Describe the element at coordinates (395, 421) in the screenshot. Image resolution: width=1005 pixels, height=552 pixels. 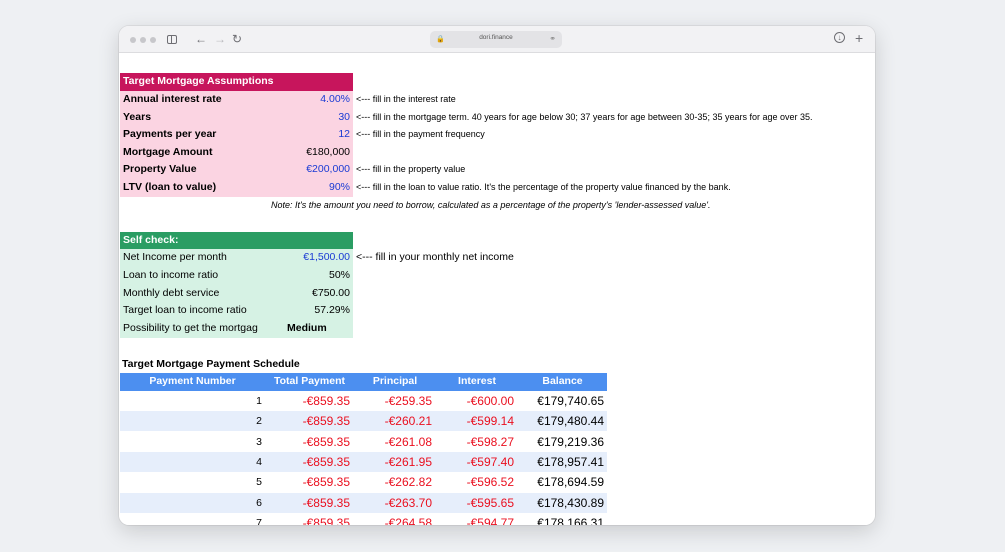
I see `principal-cell: -€260.21` at that location.